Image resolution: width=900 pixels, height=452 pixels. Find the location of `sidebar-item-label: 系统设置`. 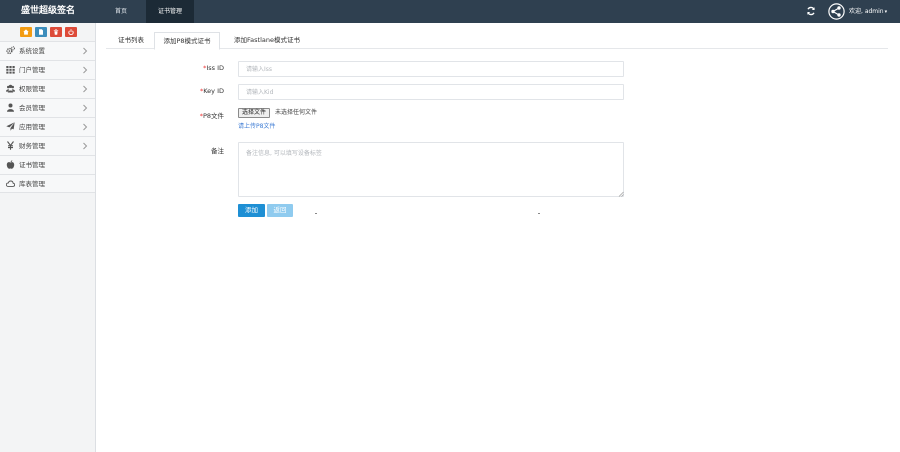

sidebar-item-label: 系统设置 is located at coordinates (32, 51).